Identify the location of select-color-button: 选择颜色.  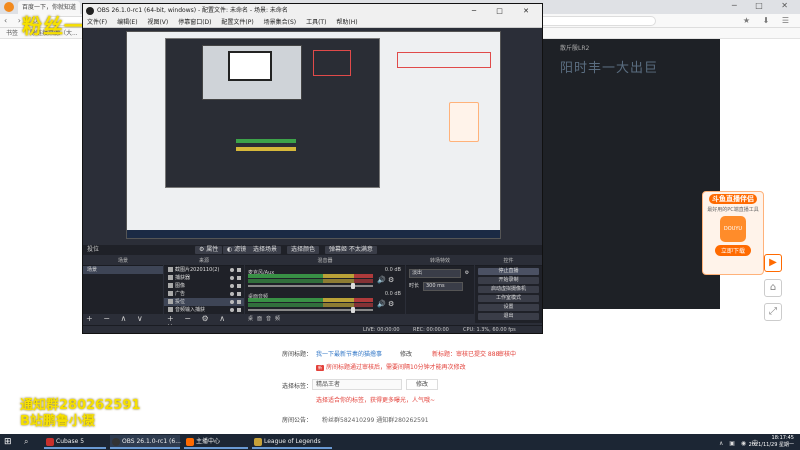
(303, 250).